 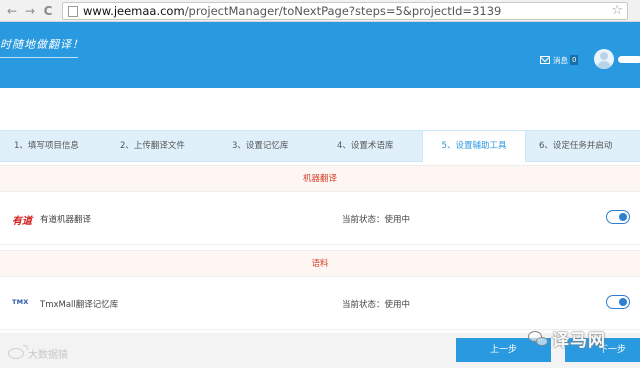 What do you see at coordinates (538, 338) in the screenshot?
I see `wechat-icon` at bounding box center [538, 338].